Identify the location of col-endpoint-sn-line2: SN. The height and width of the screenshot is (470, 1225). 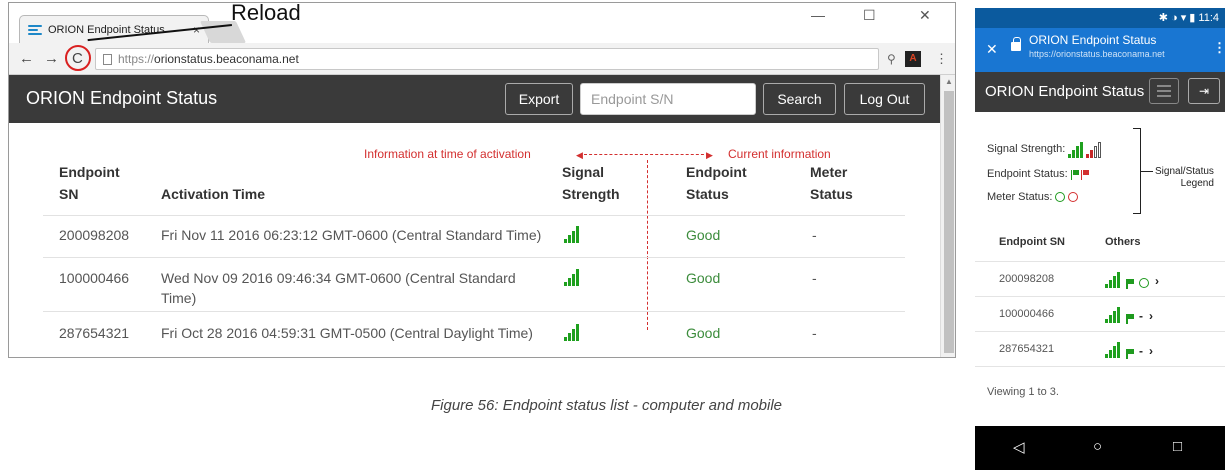
(69, 194).